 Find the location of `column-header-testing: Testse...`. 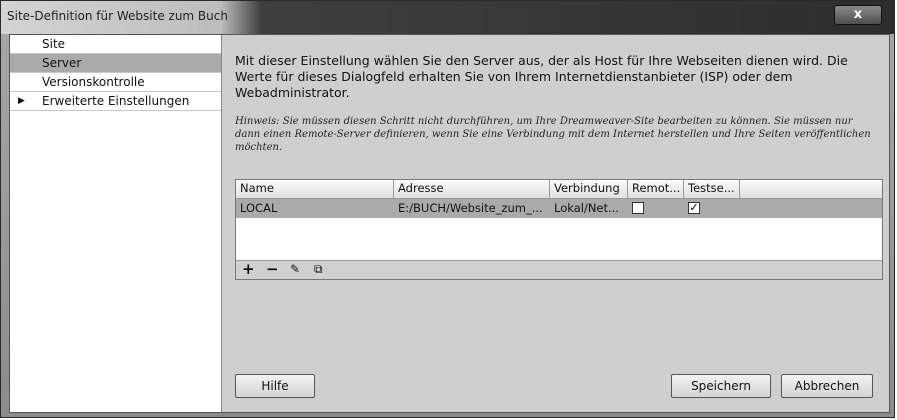

column-header-testing: Testse... is located at coordinates (712, 189).